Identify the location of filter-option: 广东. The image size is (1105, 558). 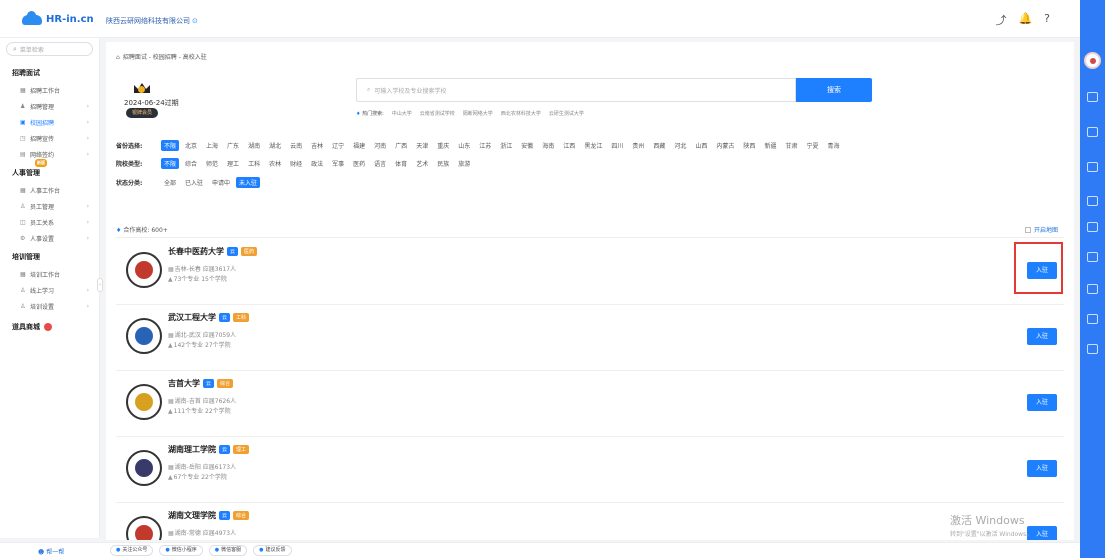
(233, 145).